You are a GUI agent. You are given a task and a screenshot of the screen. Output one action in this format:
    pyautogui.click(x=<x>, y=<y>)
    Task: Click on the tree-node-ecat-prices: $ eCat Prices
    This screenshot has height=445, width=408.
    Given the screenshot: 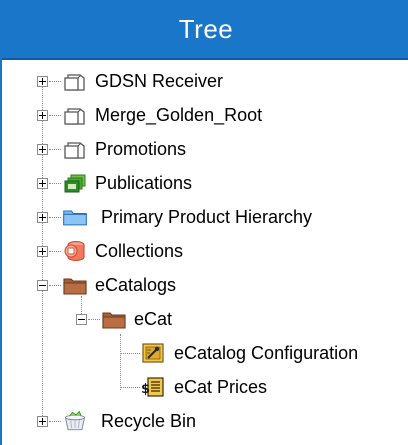 What is the action you would take?
    pyautogui.click(x=152, y=390)
    